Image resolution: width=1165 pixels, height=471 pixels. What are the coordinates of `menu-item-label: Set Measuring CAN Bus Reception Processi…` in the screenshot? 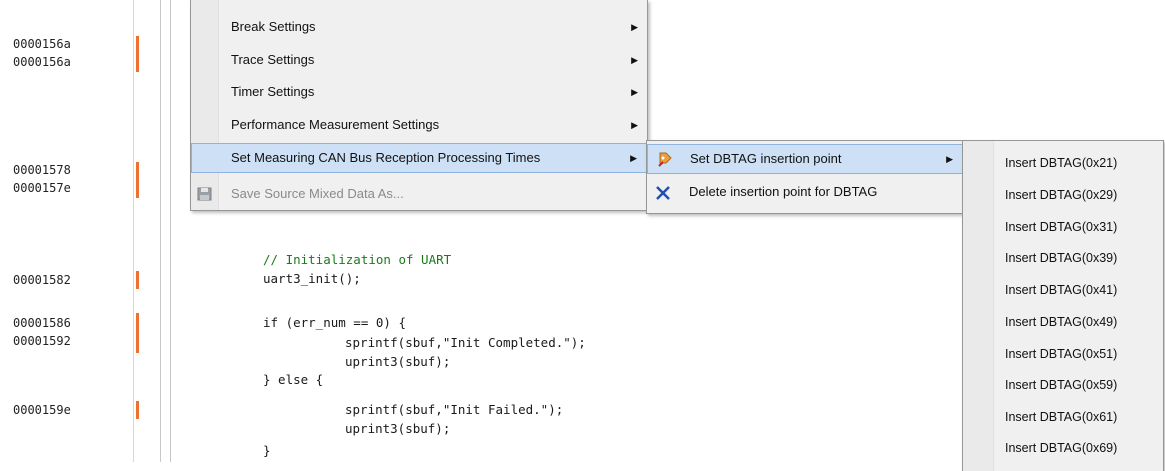 It's located at (386, 157).